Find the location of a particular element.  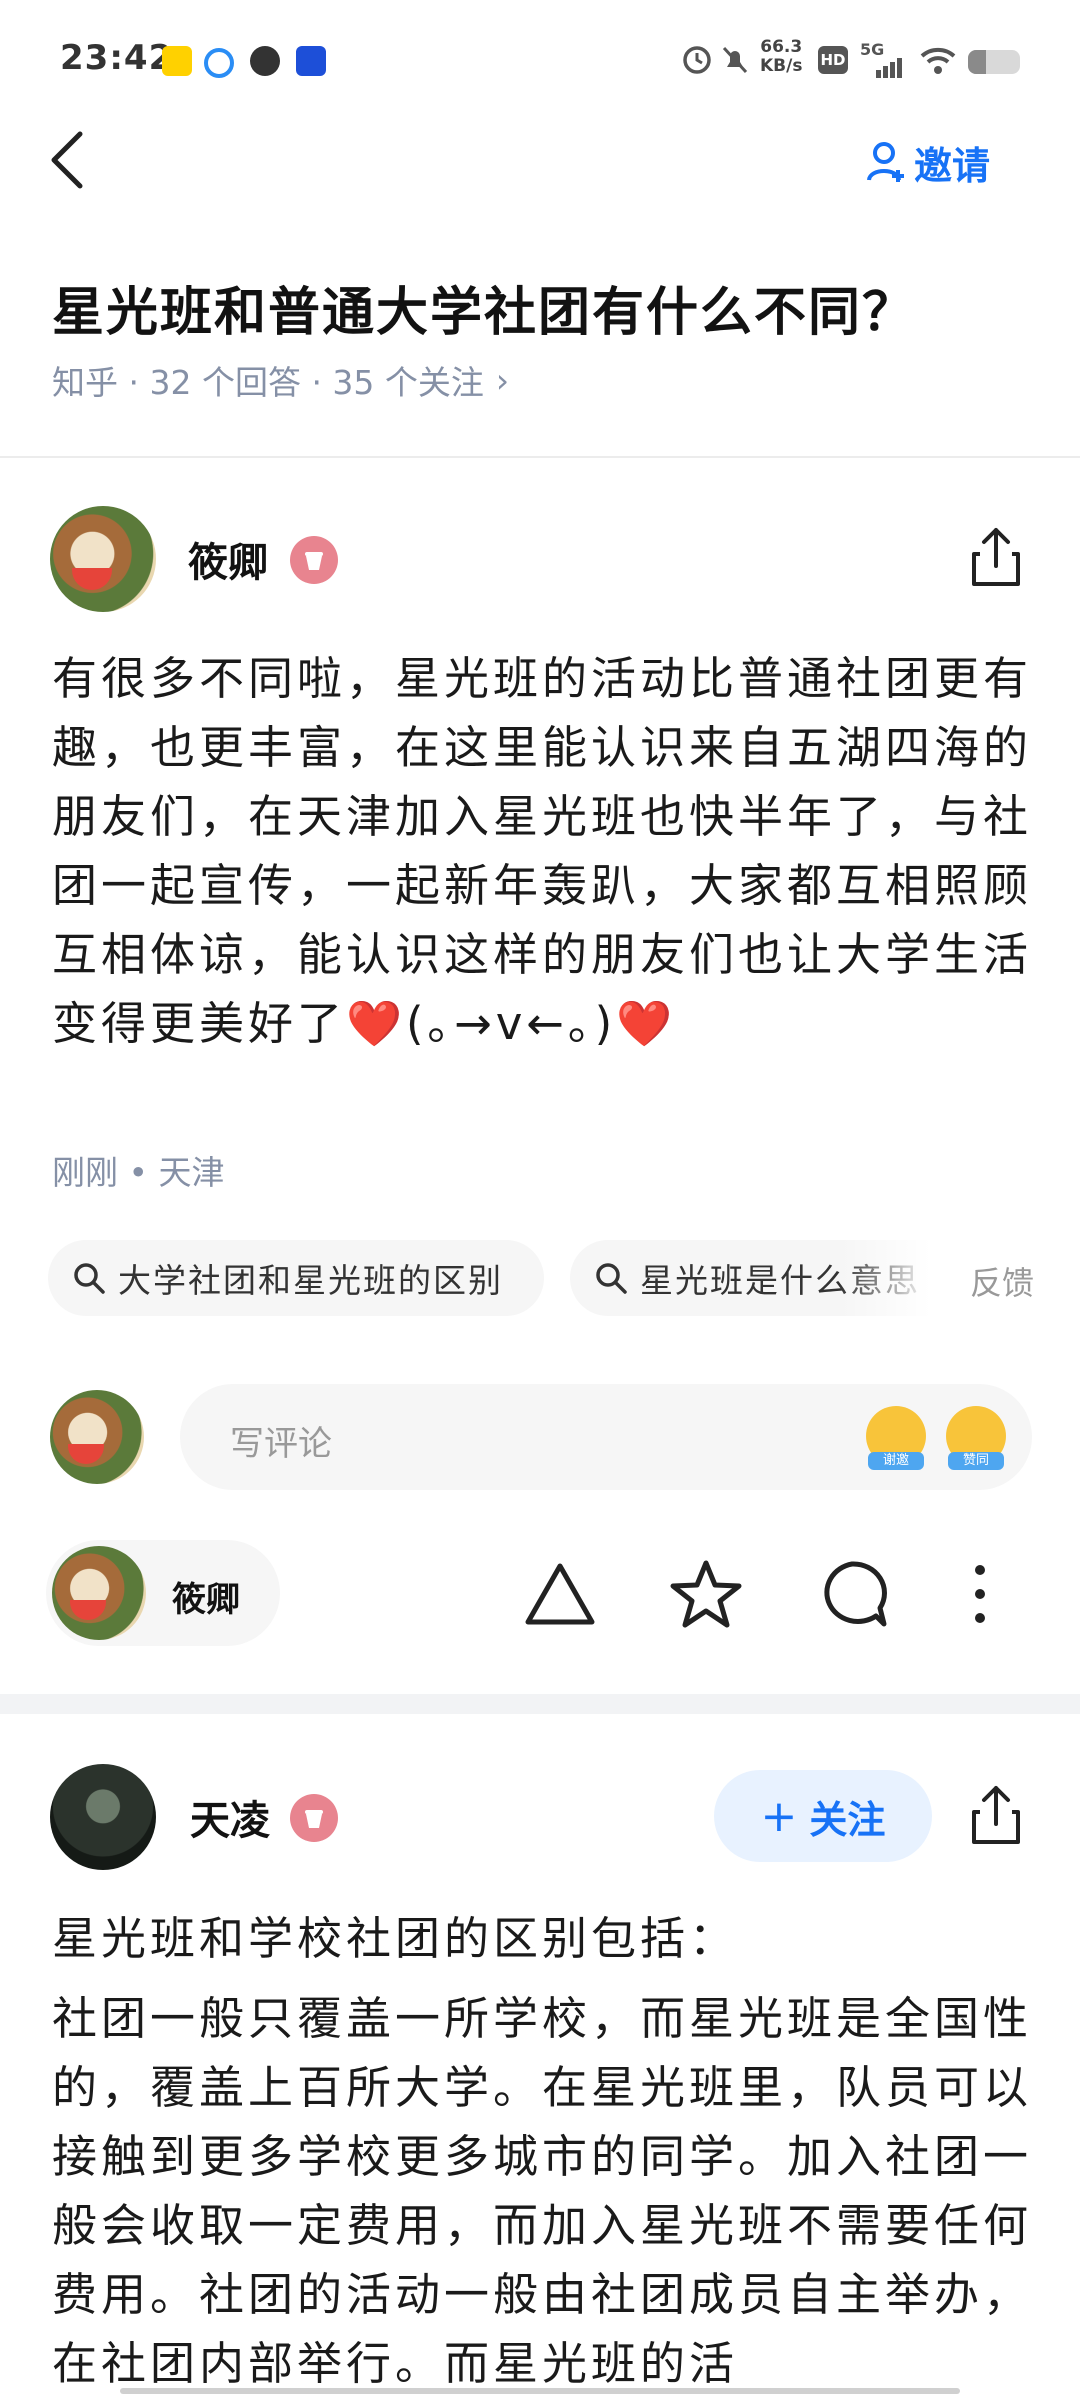

related-search-chip: 大学社团和星光班的区别 is located at coordinates (296, 1278).